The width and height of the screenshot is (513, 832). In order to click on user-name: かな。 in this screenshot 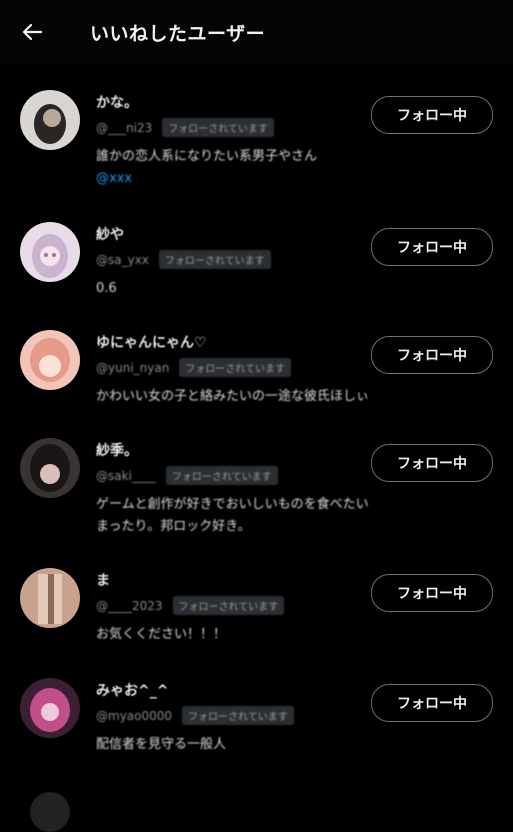, I will do `click(117, 103)`.